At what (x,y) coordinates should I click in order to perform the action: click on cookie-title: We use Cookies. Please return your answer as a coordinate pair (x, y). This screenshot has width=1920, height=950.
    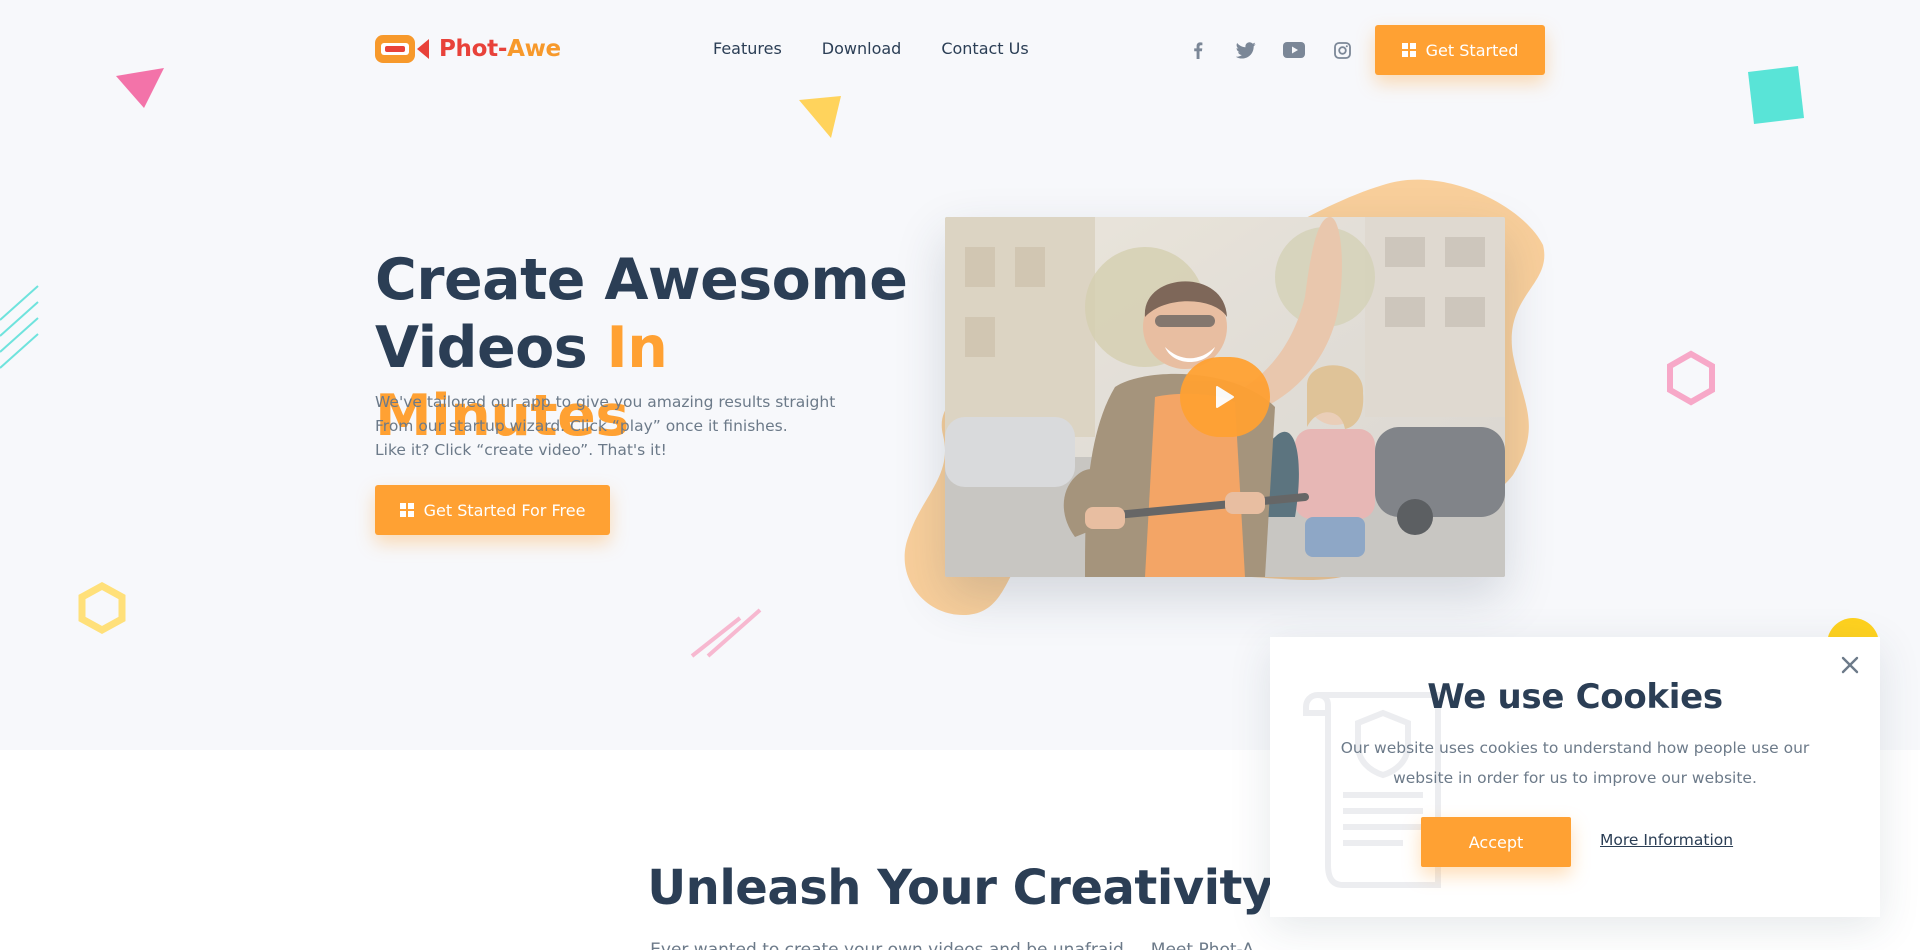
    Looking at the image, I should click on (1575, 697).